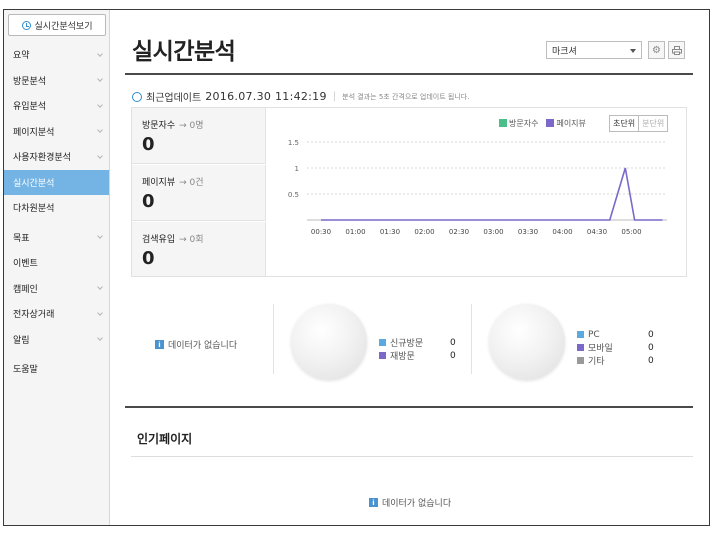 This screenshot has height=544, width=720. What do you see at coordinates (56, 182) in the screenshot?
I see `sidebar-item: 실시간분석` at bounding box center [56, 182].